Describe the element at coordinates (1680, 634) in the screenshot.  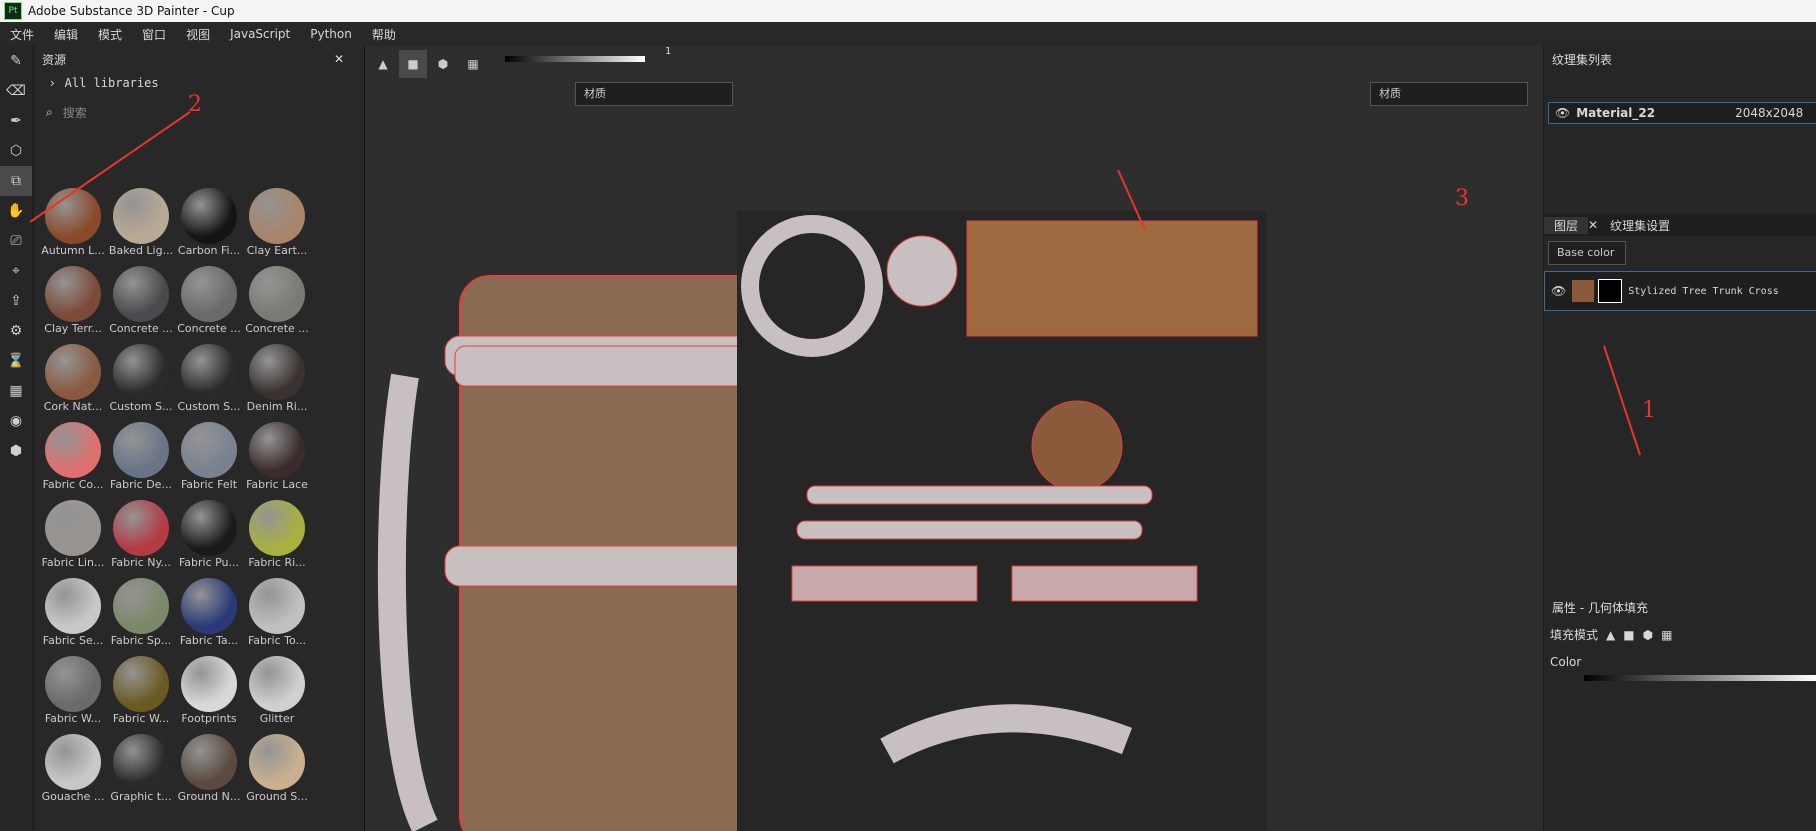
I see `fill-mode-row: 填充模式 ▲ ■ ⬢ ▦` at that location.